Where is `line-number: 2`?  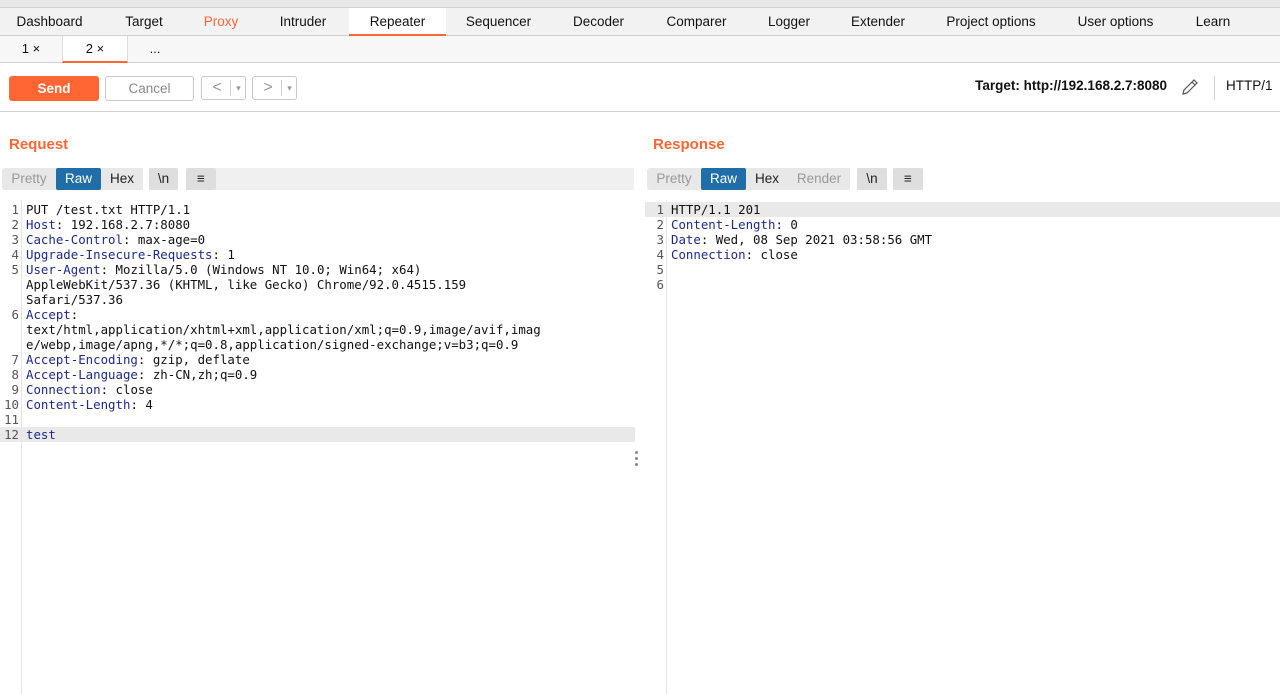 line-number: 2 is located at coordinates (15, 224).